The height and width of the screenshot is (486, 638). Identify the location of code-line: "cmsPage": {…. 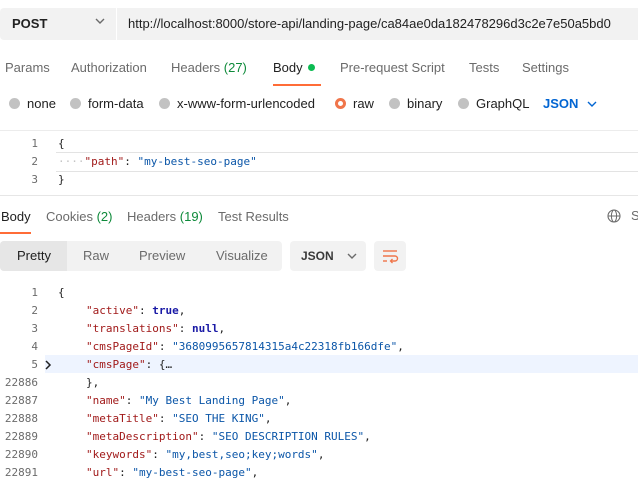
(129, 364).